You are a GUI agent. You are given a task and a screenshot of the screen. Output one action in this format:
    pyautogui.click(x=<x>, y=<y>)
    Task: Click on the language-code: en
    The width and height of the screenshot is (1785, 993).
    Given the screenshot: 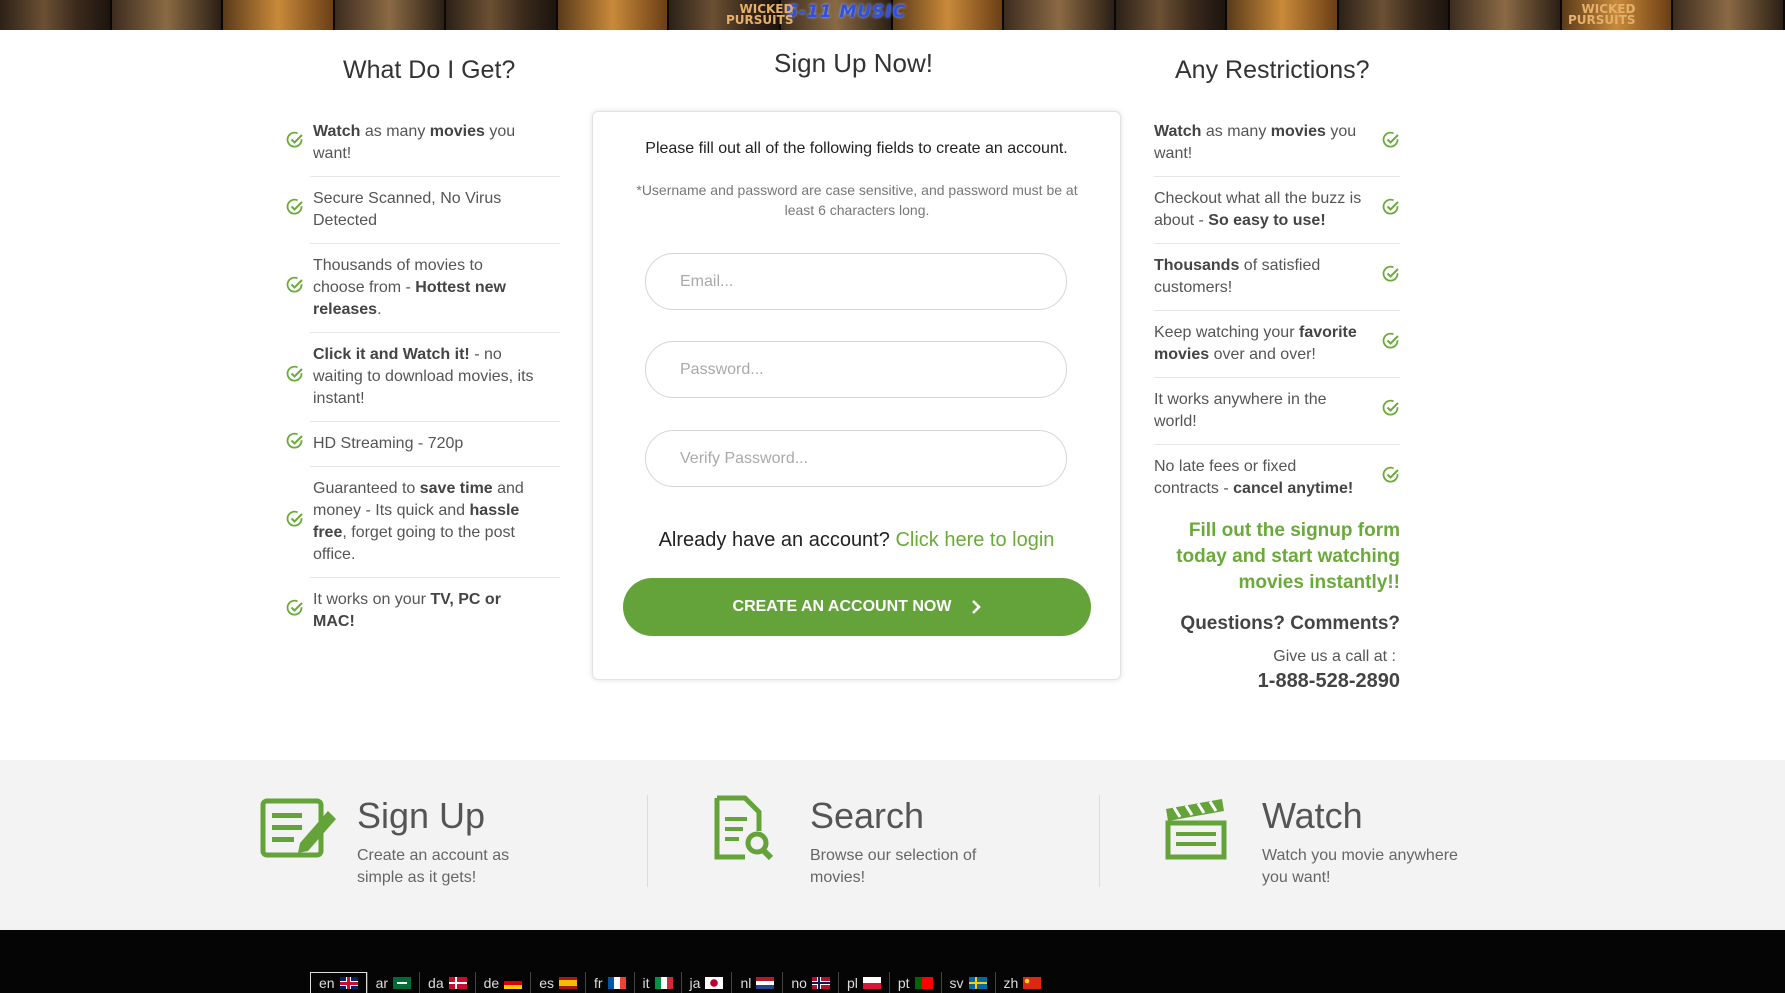 What is the action you would take?
    pyautogui.click(x=327, y=983)
    